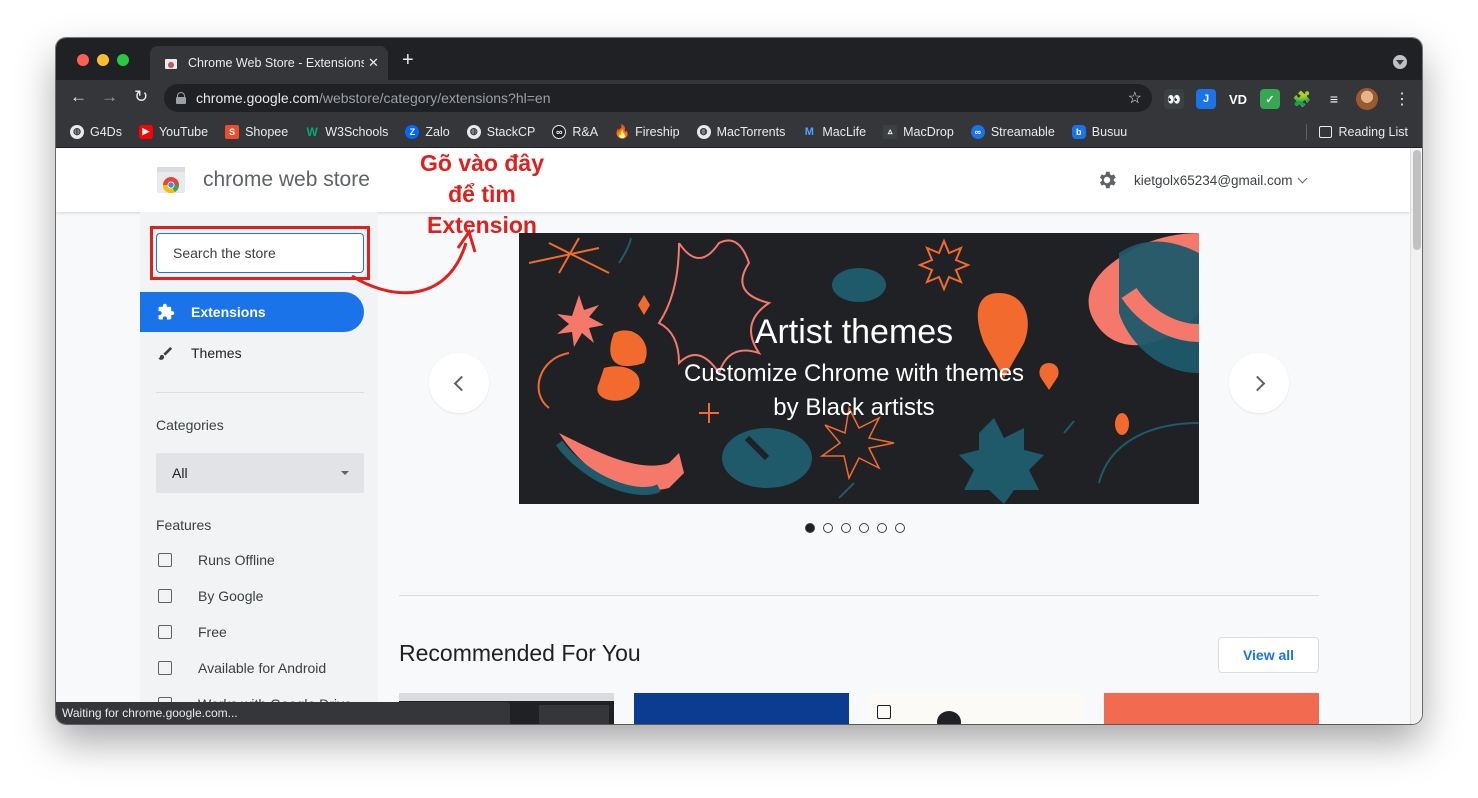  Describe the element at coordinates (949, 717) in the screenshot. I see `card-illustration` at that location.